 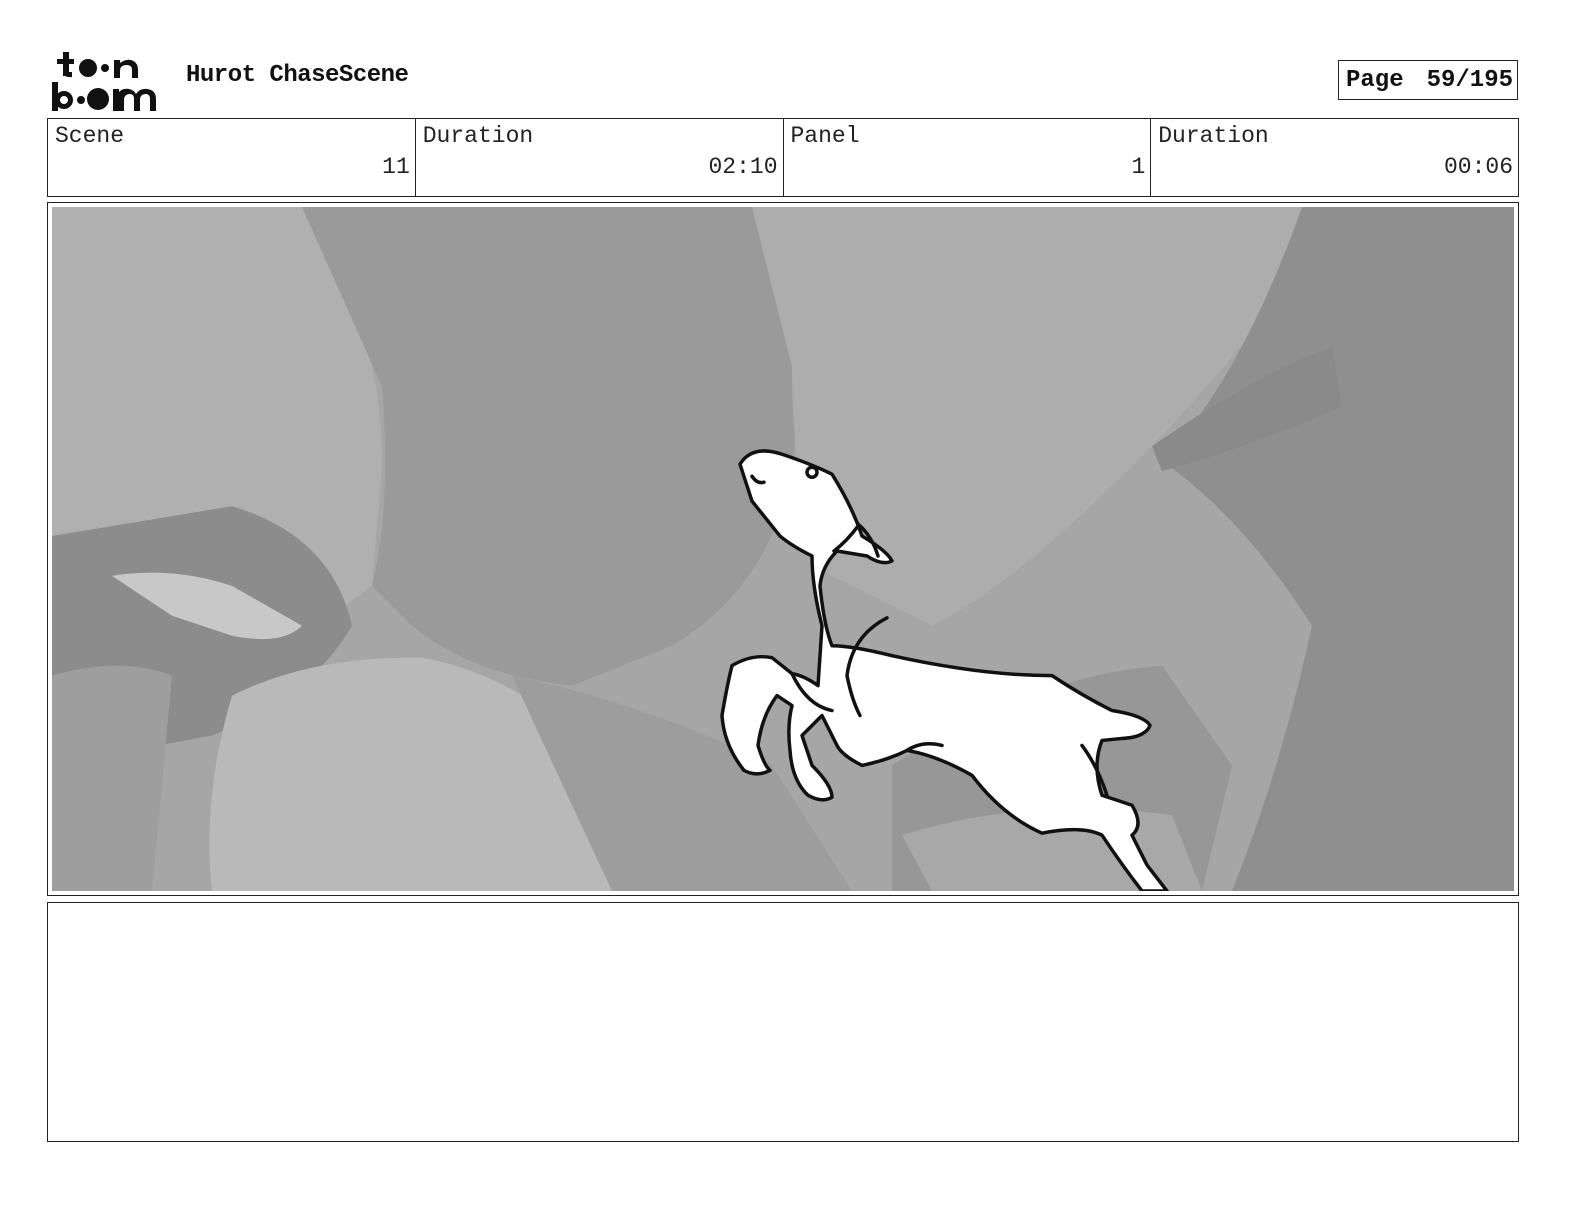 What do you see at coordinates (968, 157) in the screenshot?
I see `panel-cell: Panel 1` at bounding box center [968, 157].